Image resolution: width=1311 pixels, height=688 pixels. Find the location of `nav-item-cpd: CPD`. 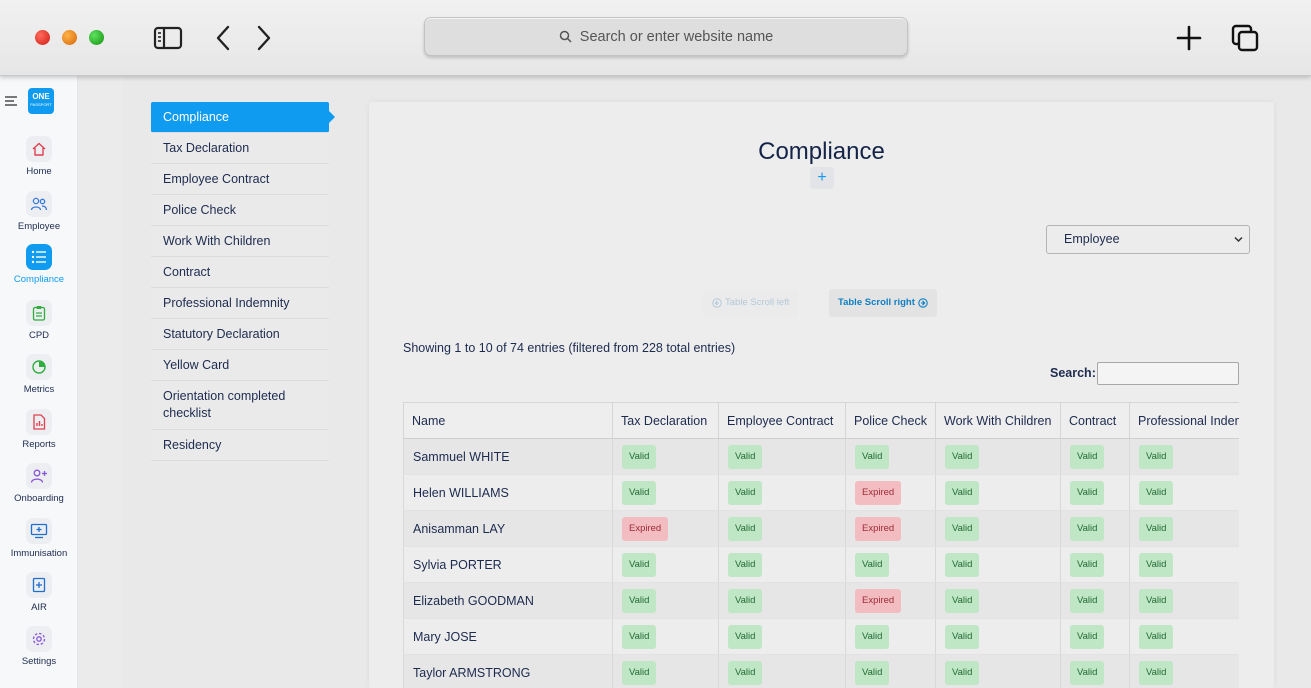

nav-item-cpd: CPD is located at coordinates (39, 320).